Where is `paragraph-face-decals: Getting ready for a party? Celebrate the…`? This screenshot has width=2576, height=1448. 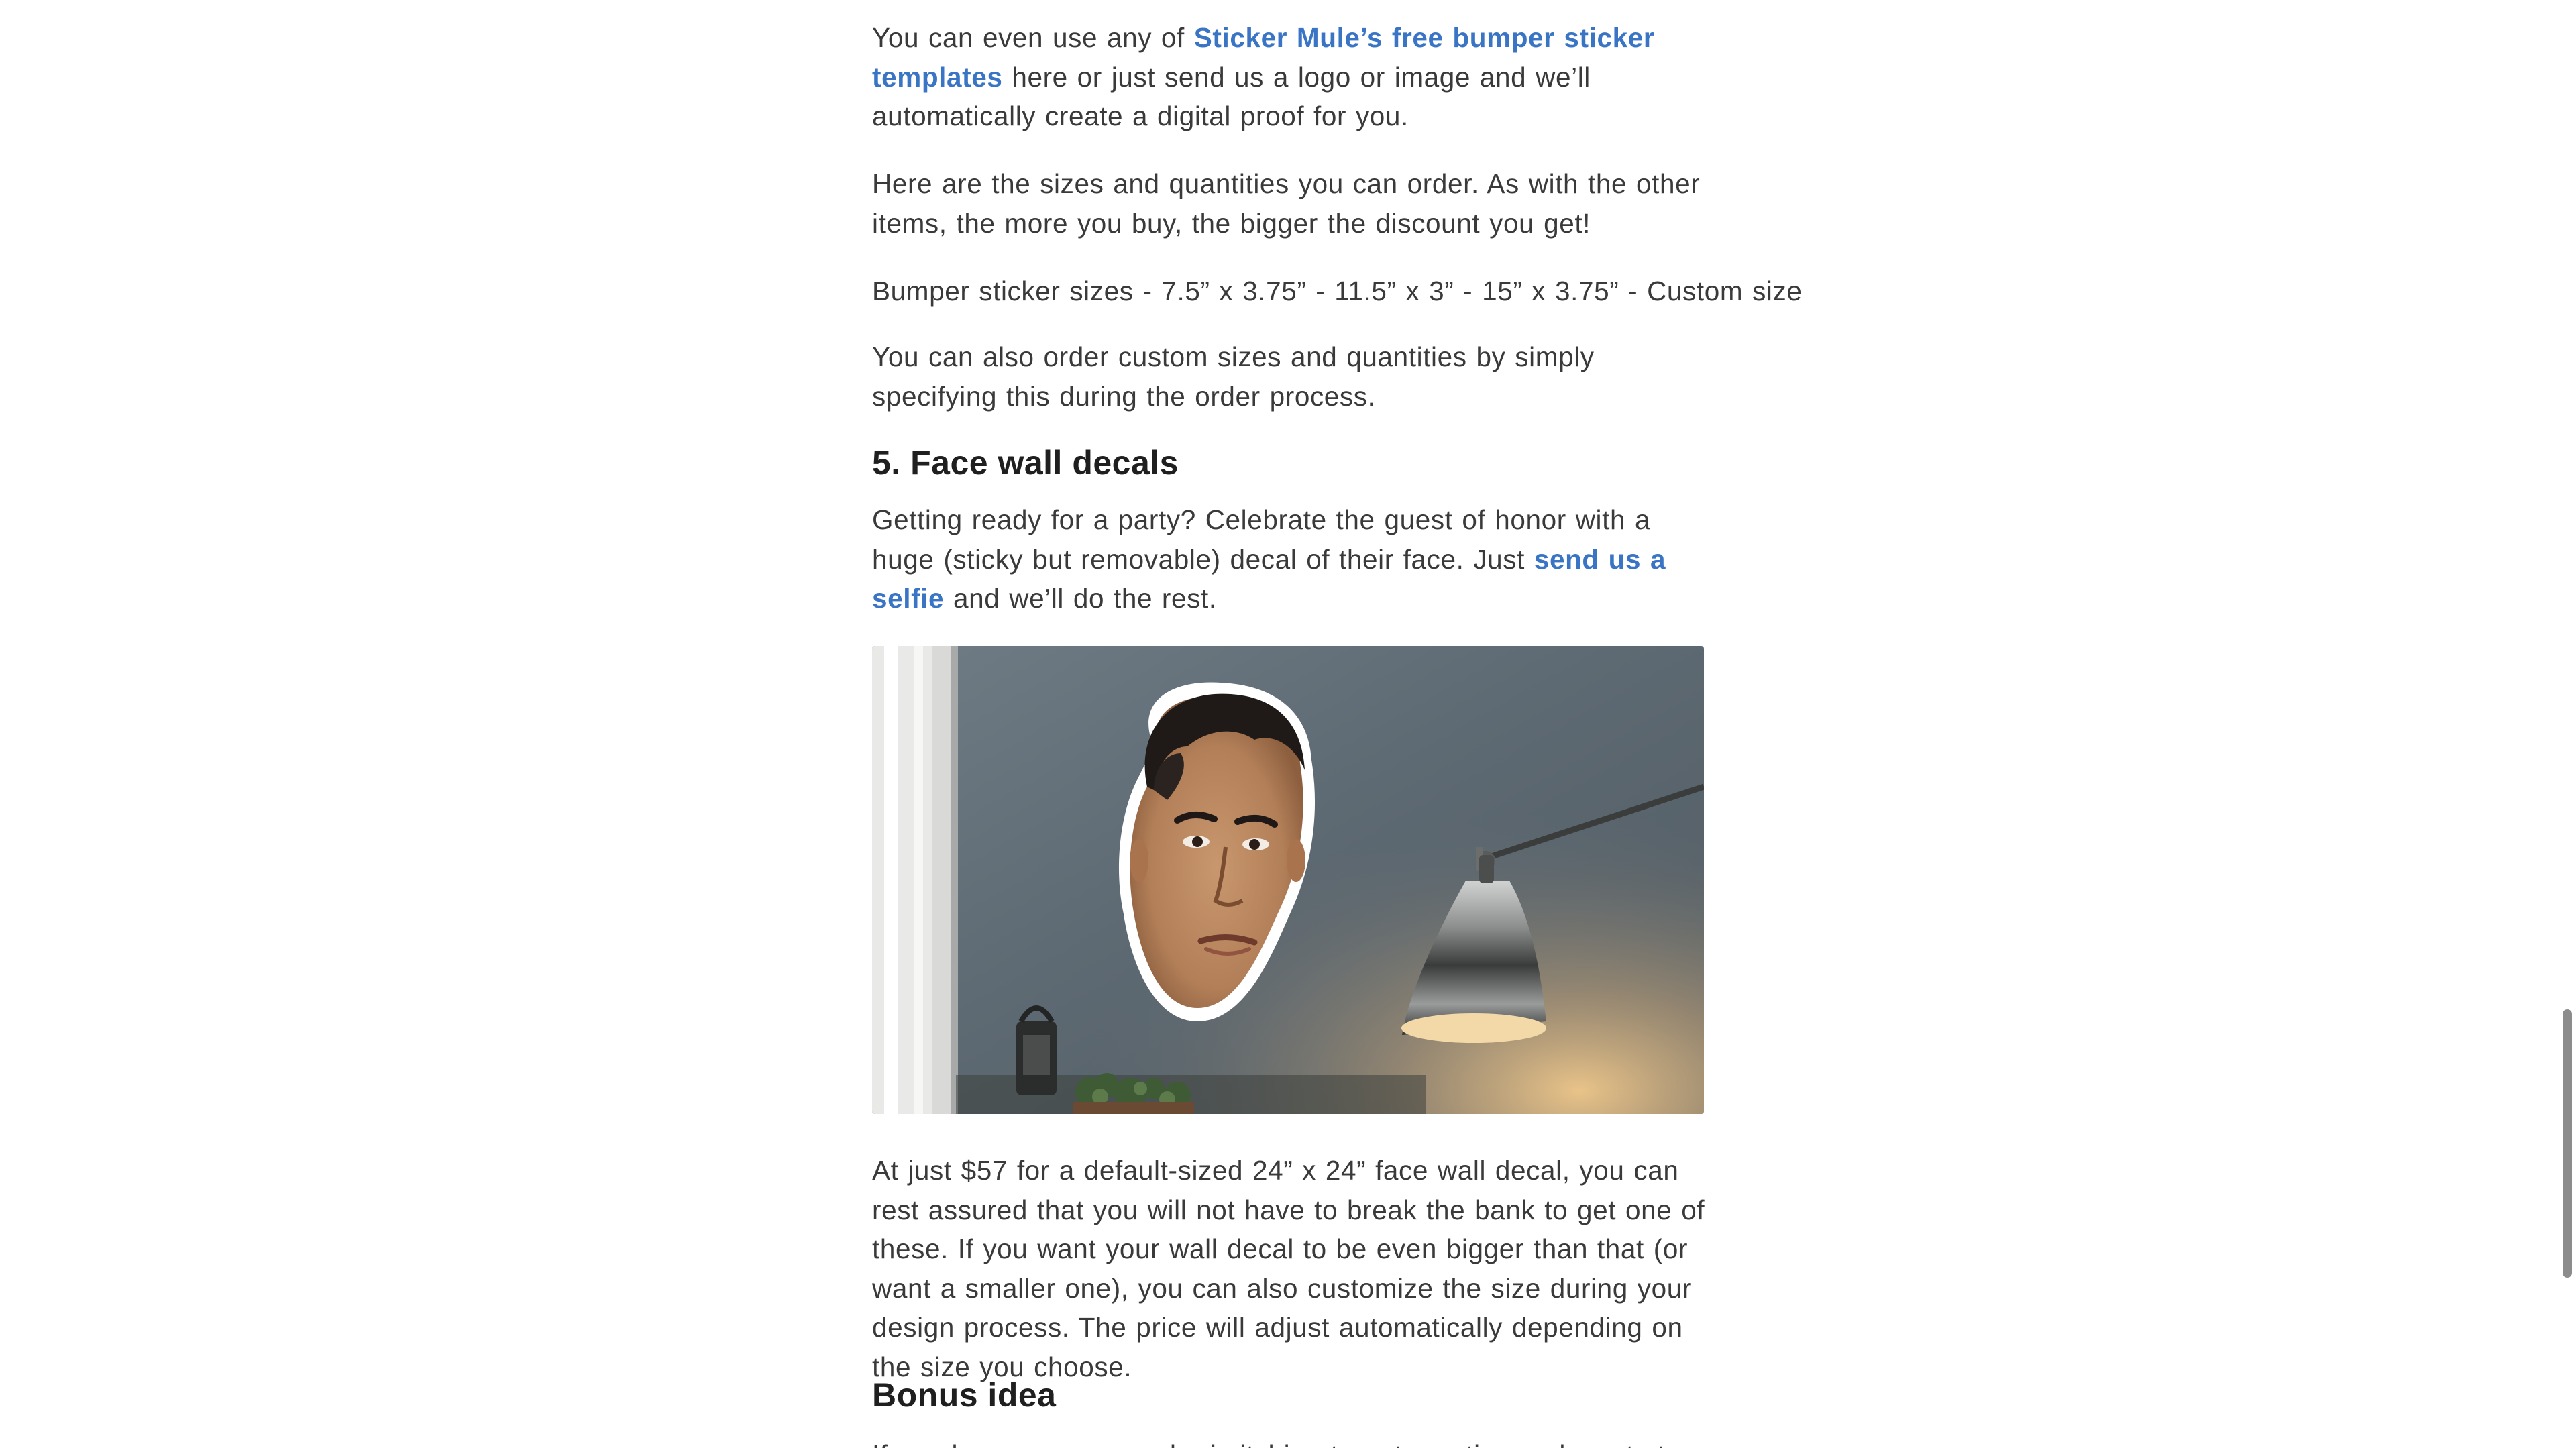 paragraph-face-decals: Getting ready for a party? Celebrate the… is located at coordinates (1291, 559).